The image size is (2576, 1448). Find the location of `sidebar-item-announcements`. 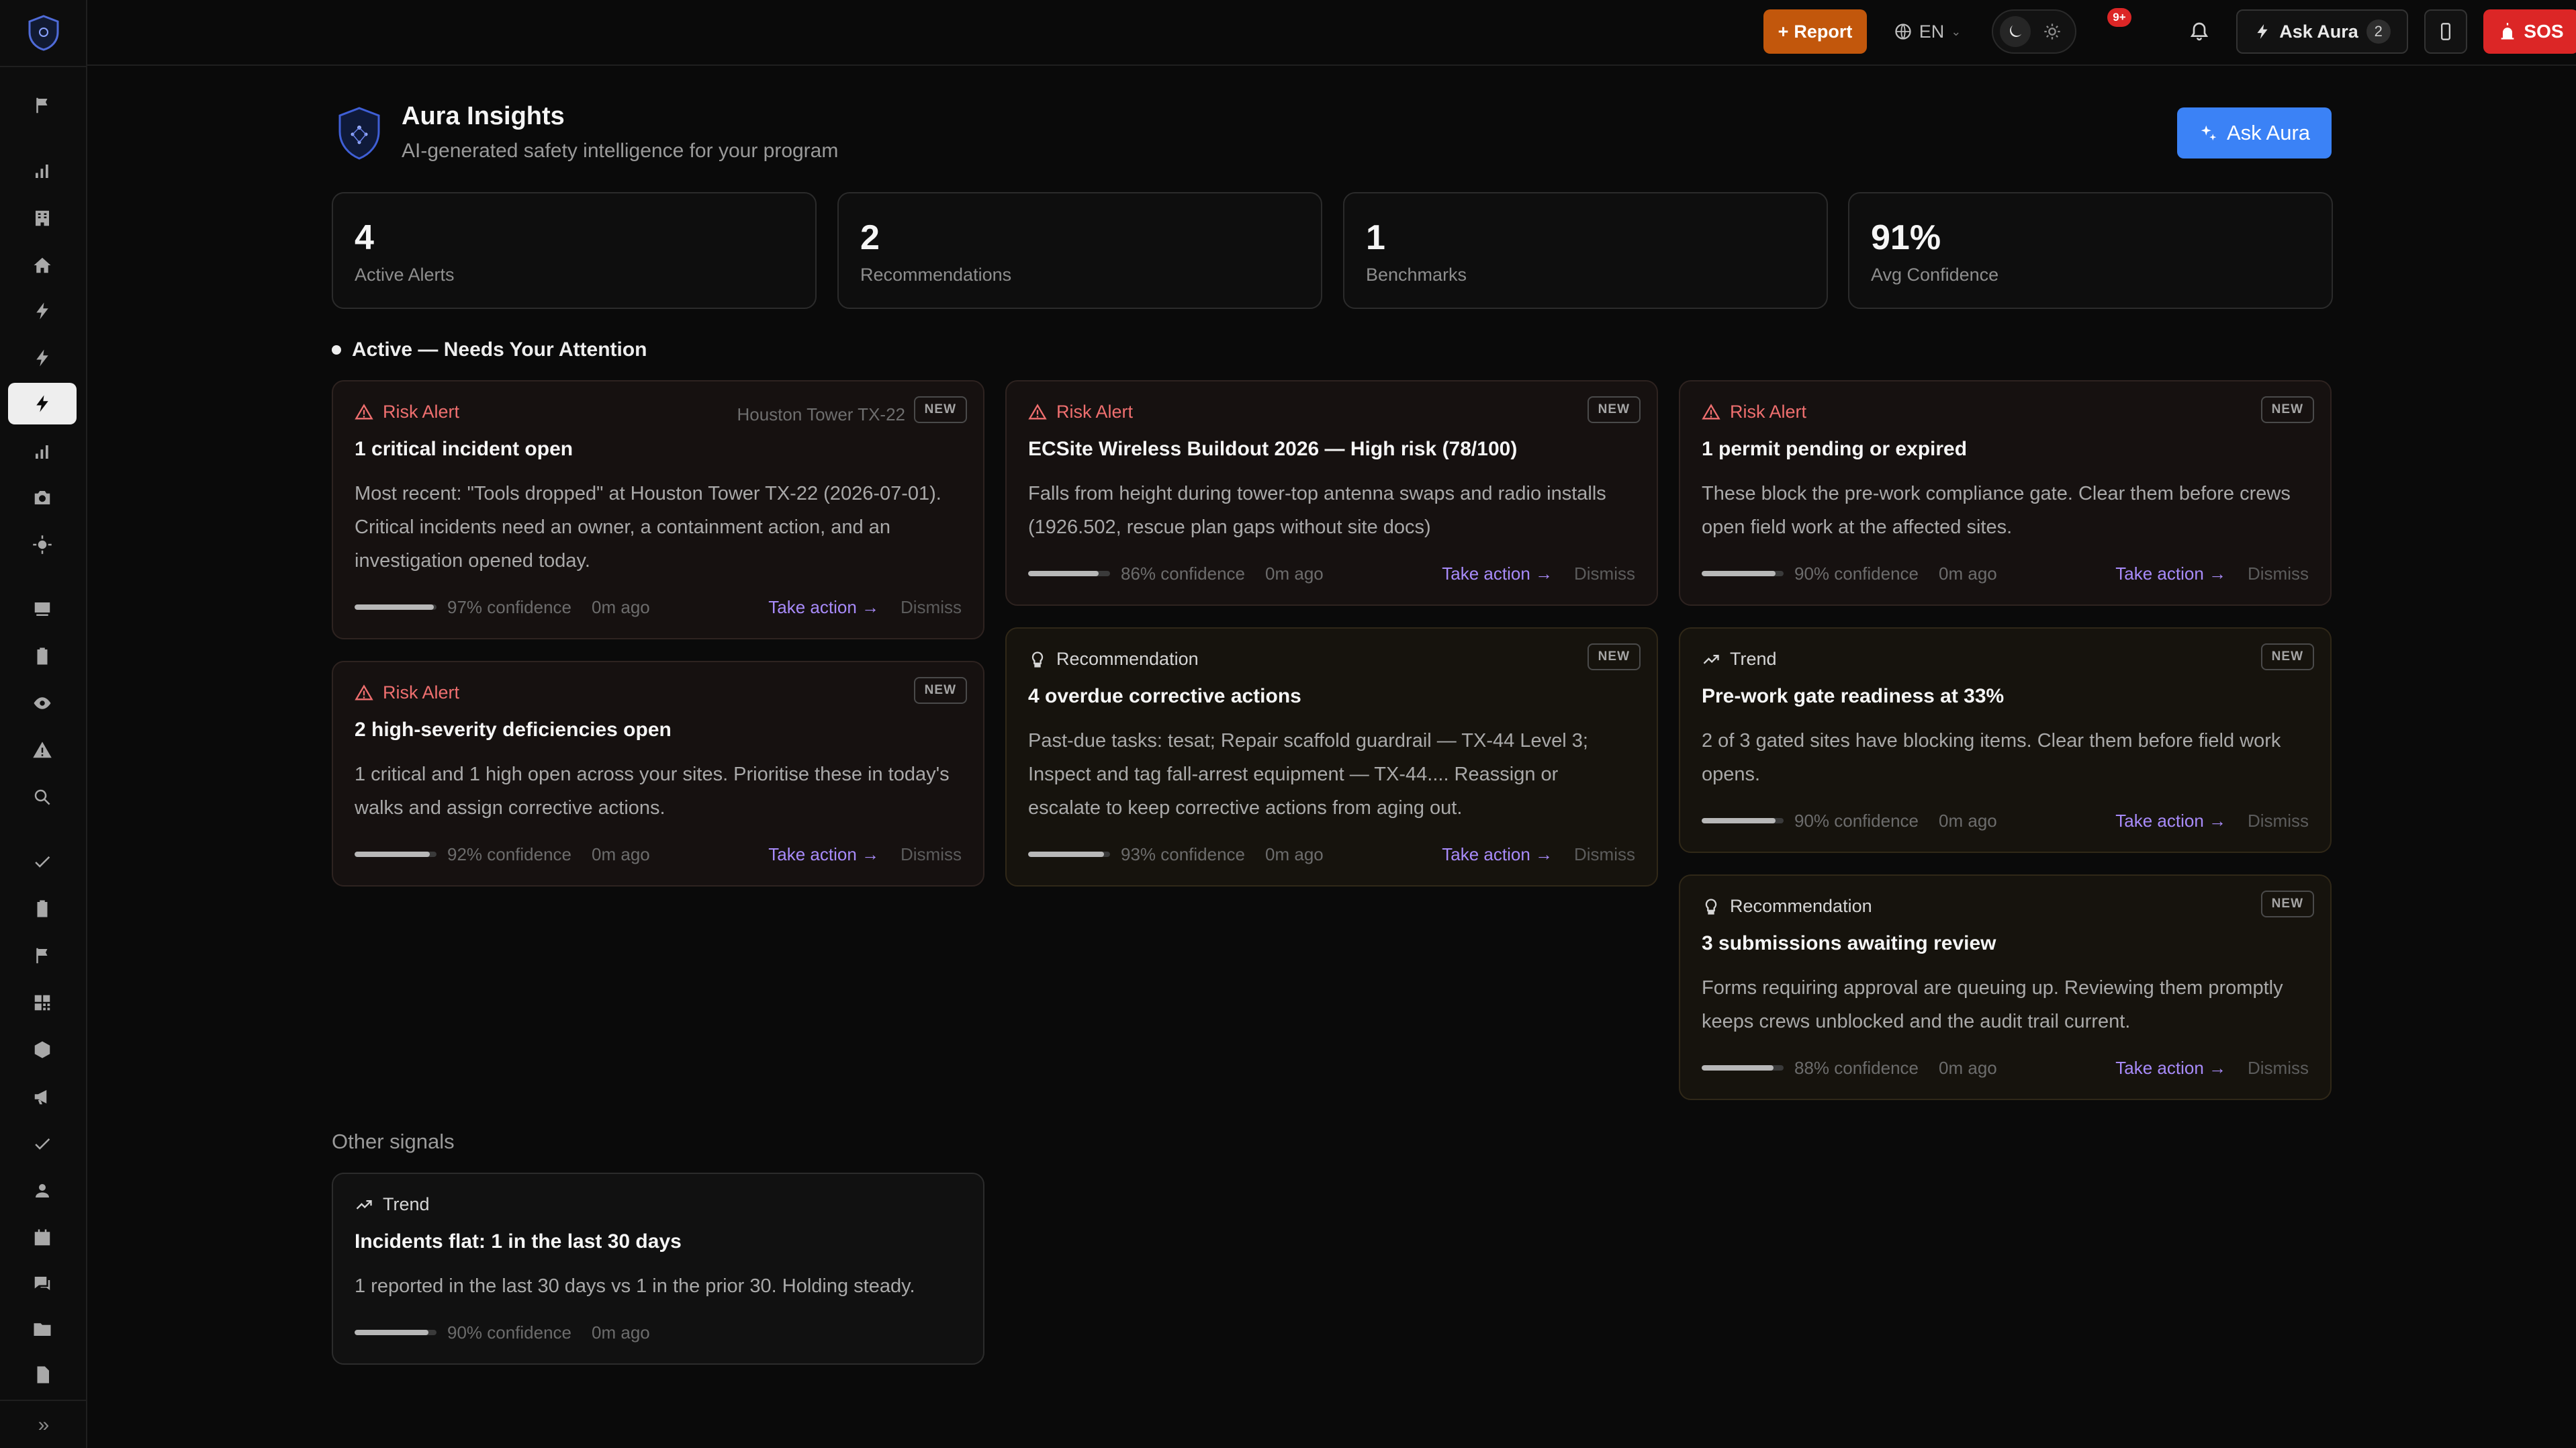

sidebar-item-announcements is located at coordinates (42, 1097).